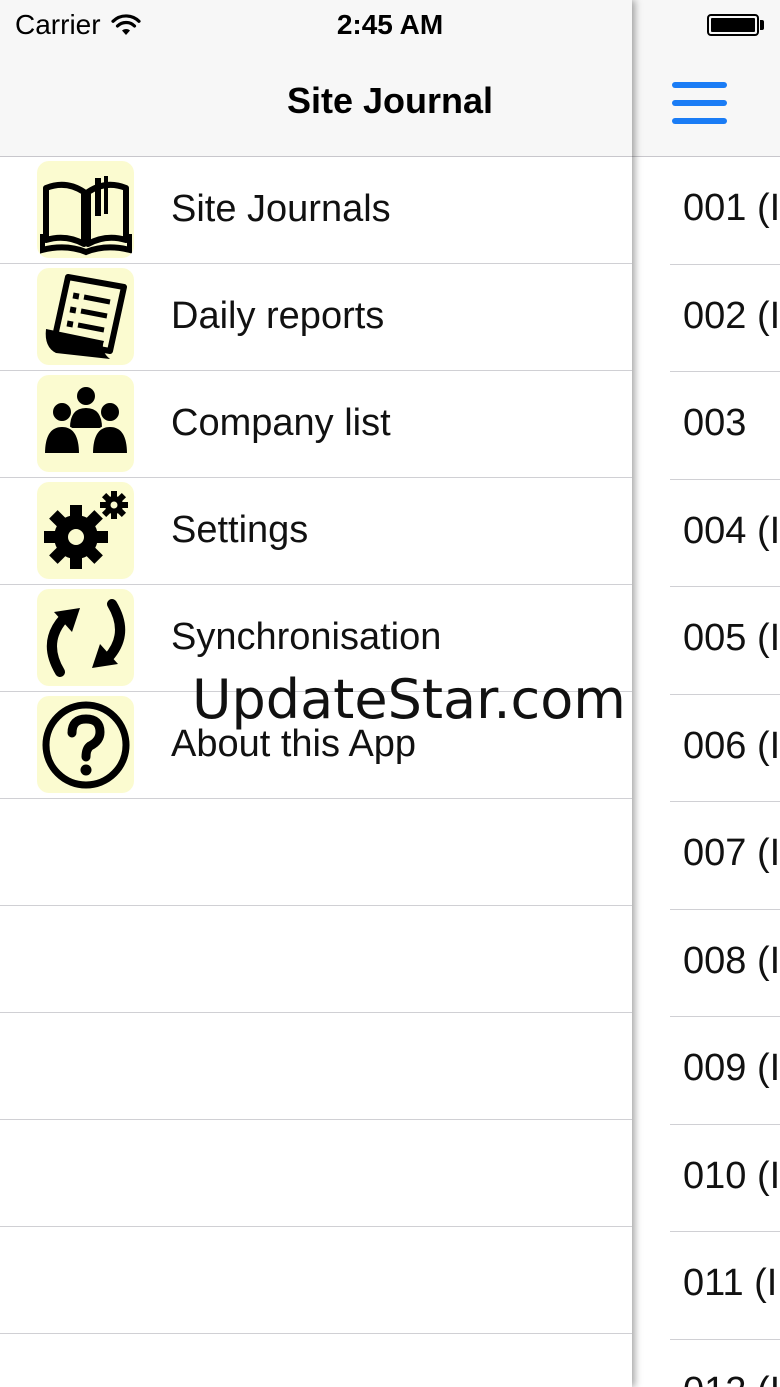 The height and width of the screenshot is (1387, 780). I want to click on menu-item-settings: Settings, so click(316, 531).